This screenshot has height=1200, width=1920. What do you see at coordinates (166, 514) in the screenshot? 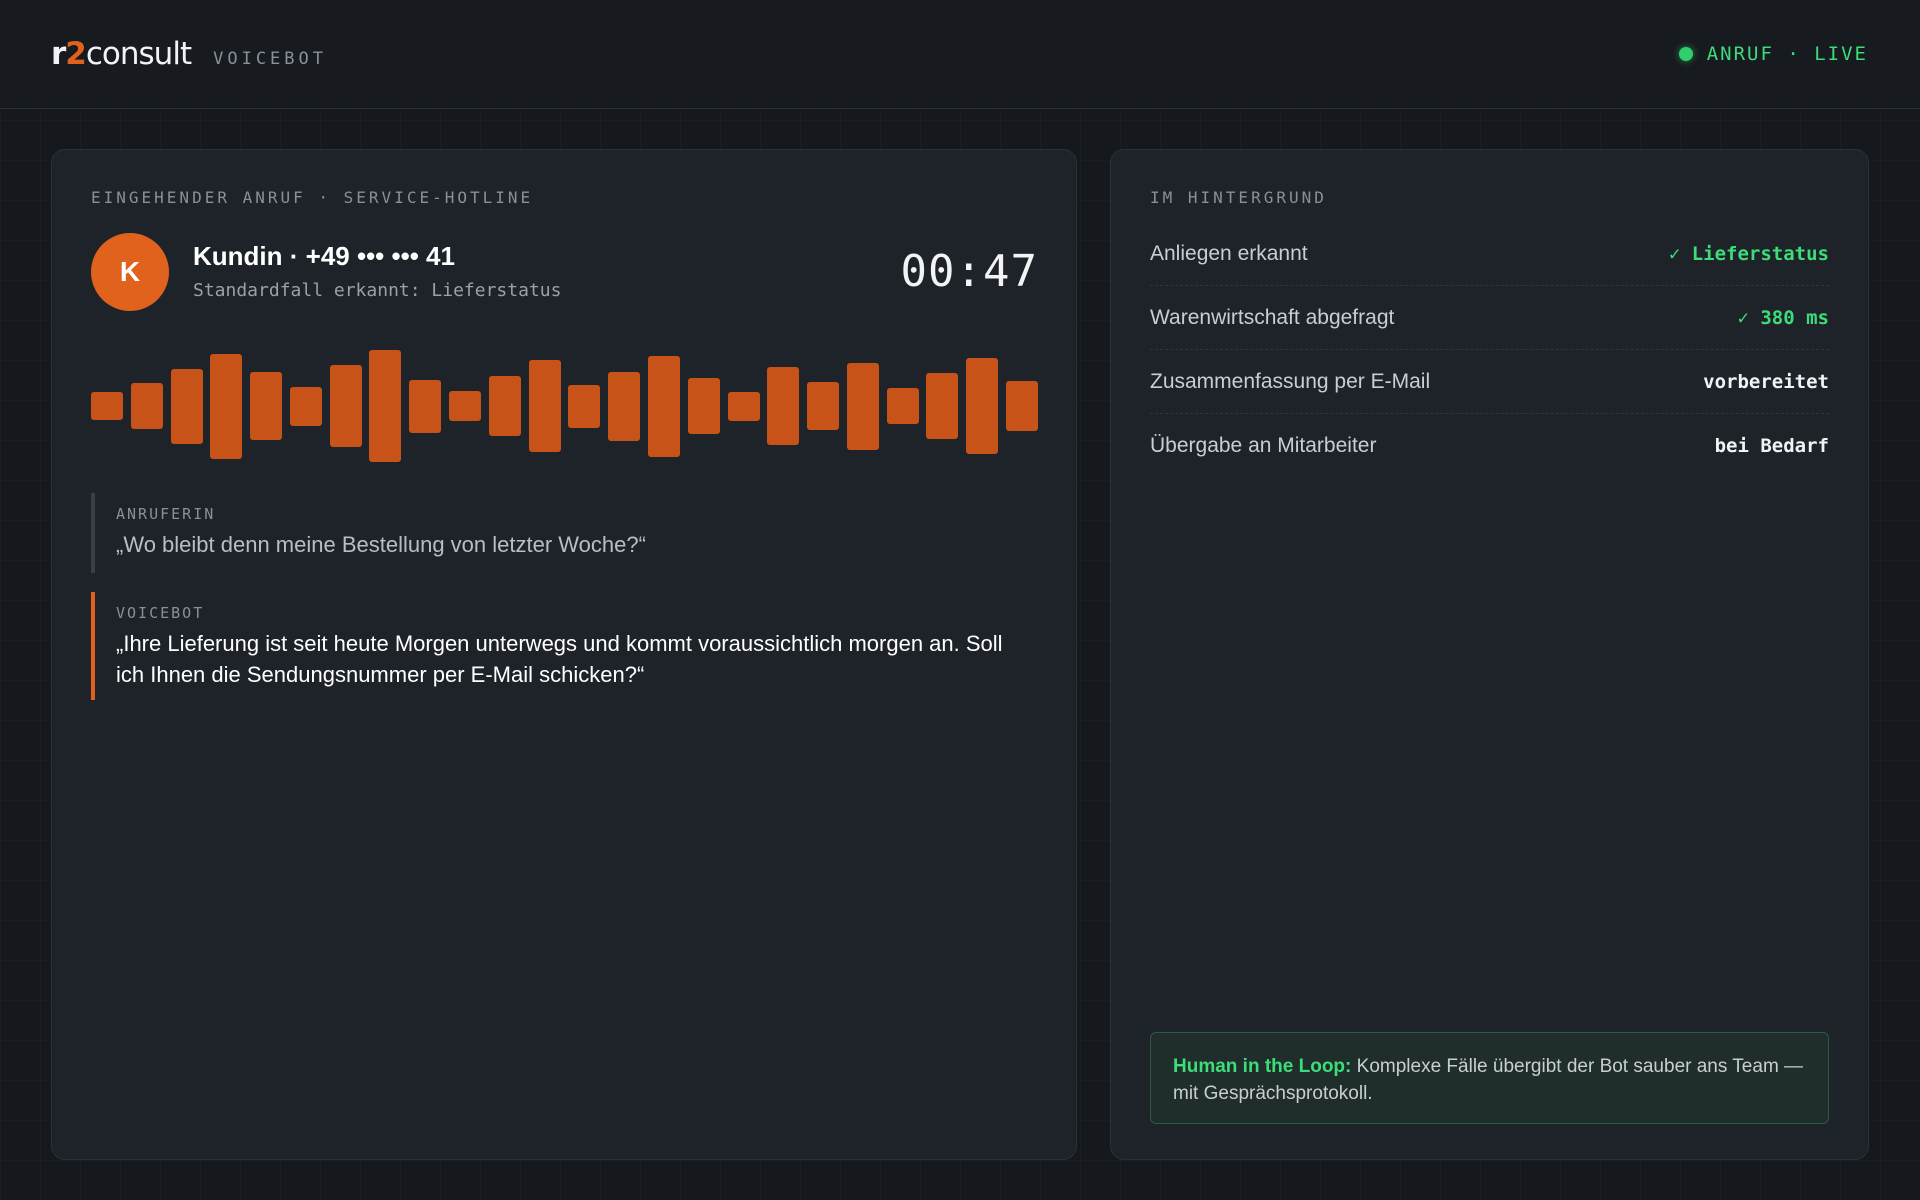
I see `speaker-label: ANRUFERIN` at bounding box center [166, 514].